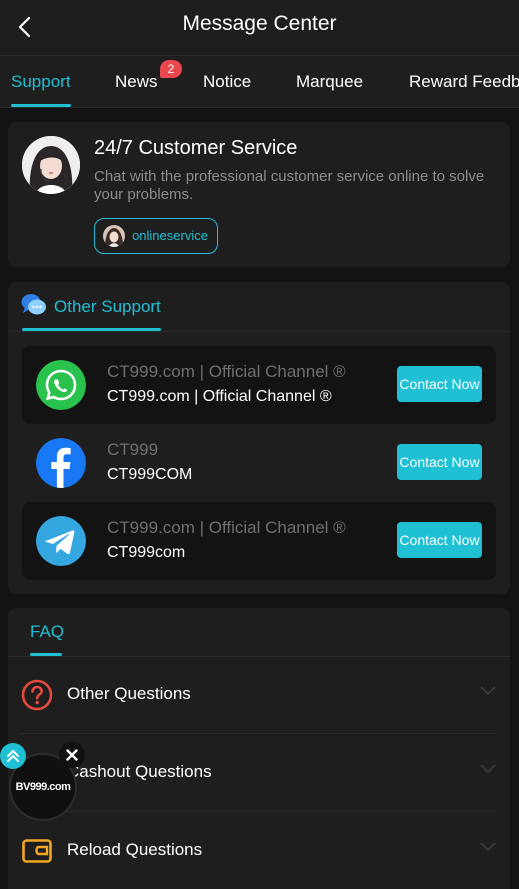 The width and height of the screenshot is (519, 889). I want to click on tab-label: Notice, so click(227, 81).